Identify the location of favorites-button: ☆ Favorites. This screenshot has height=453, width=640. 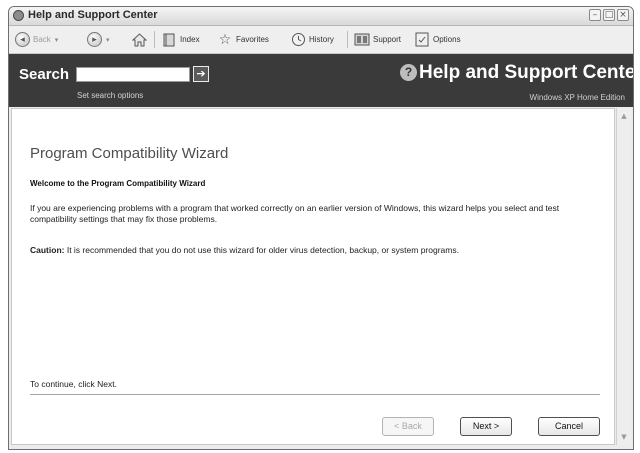
(243, 39).